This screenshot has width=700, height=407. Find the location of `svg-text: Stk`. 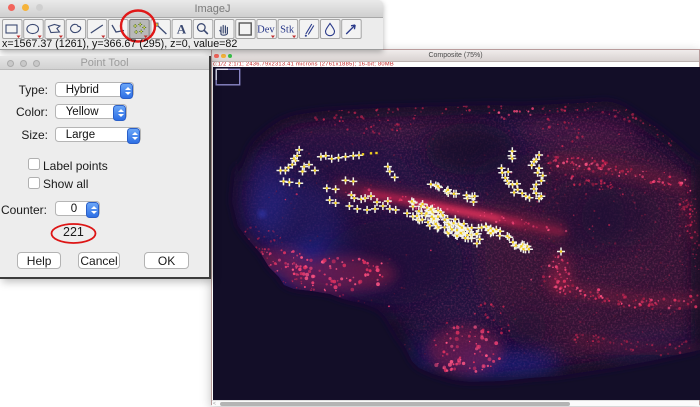

svg-text: Stk is located at coordinates (287, 30).